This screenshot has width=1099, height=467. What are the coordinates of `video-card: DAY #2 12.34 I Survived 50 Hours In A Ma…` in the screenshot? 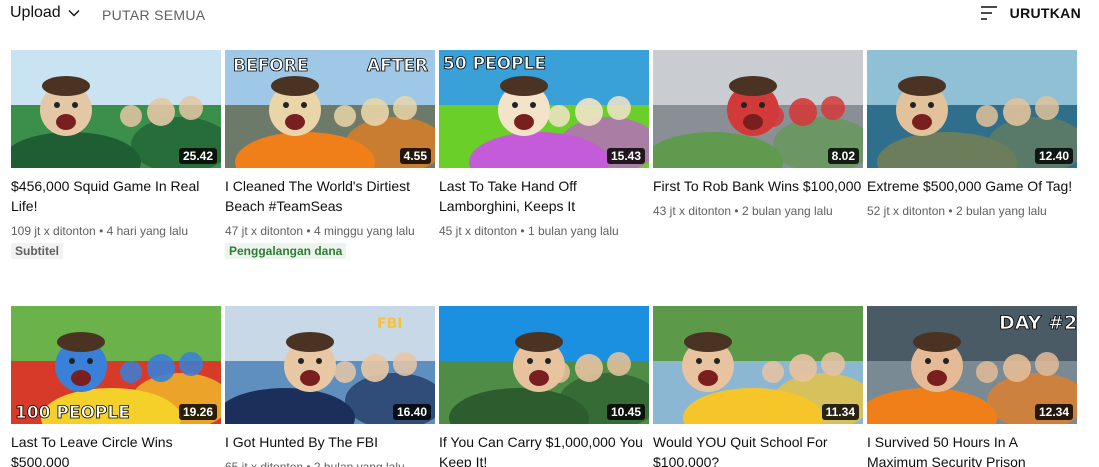 It's located at (972, 386).